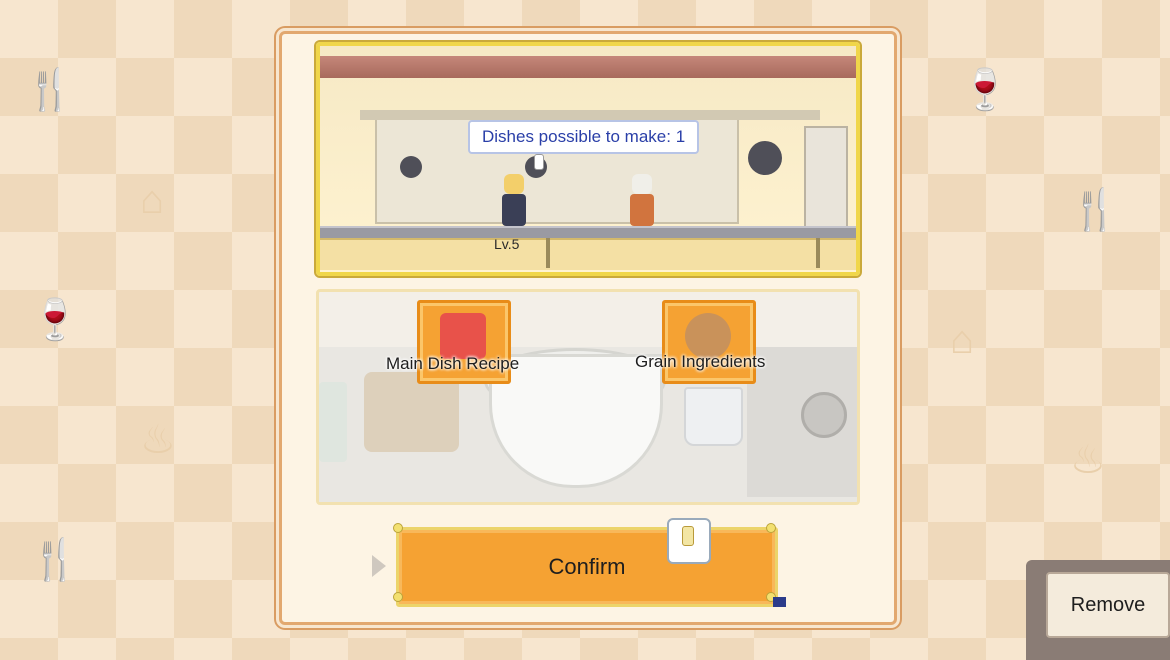  I want to click on fridge, so click(826, 178).